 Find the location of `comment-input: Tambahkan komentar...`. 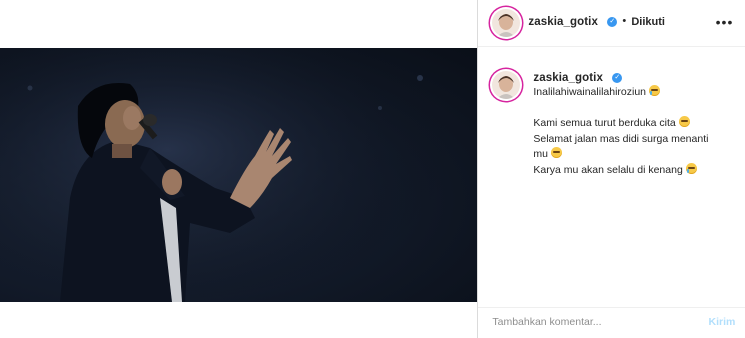

comment-input: Tambahkan komentar... is located at coordinates (546, 322).